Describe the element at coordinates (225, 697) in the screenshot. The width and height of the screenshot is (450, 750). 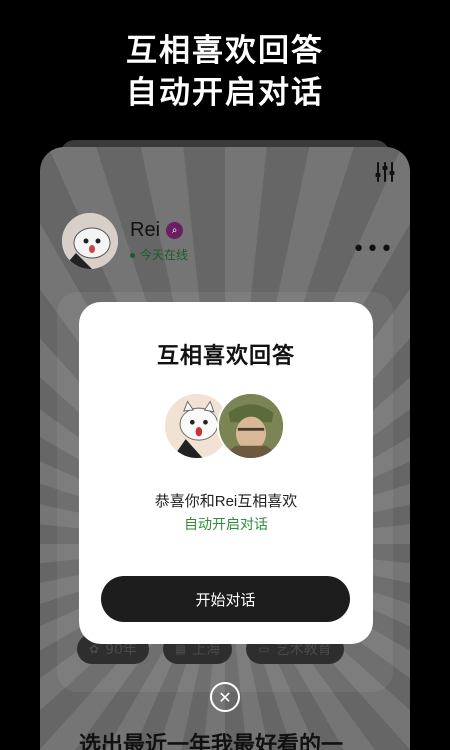
I see `close-icon: ✕` at that location.